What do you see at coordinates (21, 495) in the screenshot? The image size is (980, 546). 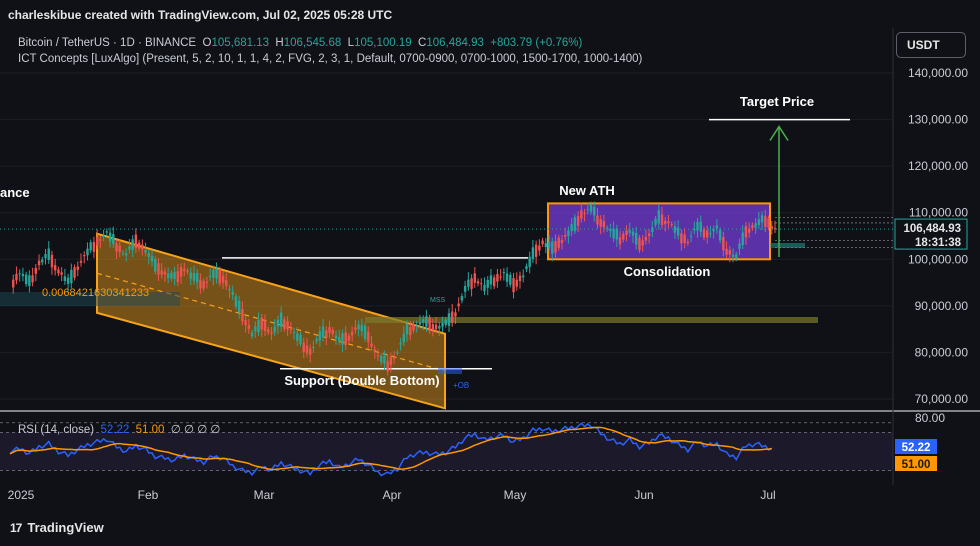 I see `time-tick-label: 2025` at bounding box center [21, 495].